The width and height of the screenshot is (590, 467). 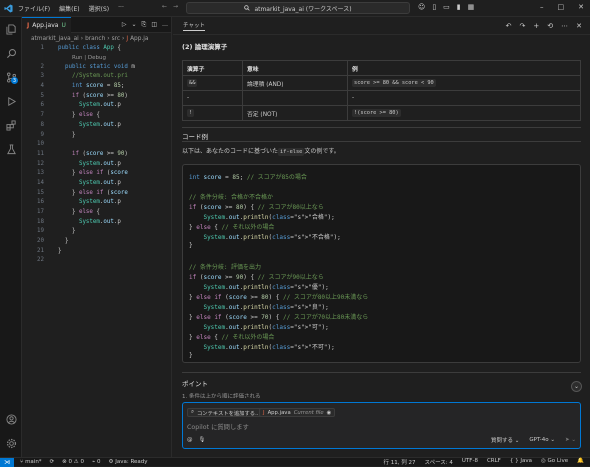 I want to click on model-label: GPT-4o, so click(x=539, y=440).